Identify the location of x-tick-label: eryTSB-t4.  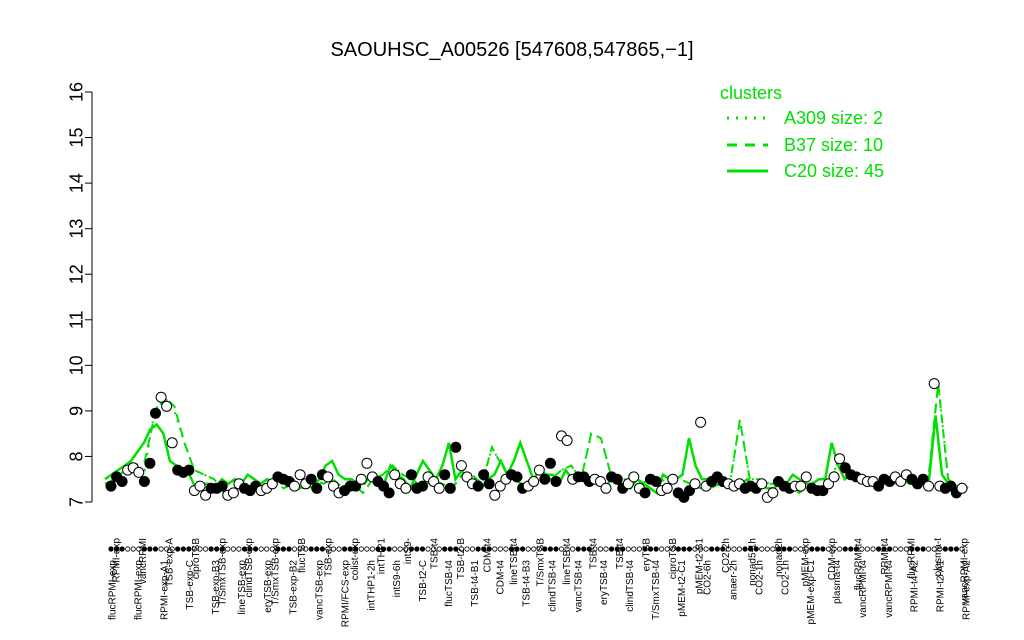
(604, 582).